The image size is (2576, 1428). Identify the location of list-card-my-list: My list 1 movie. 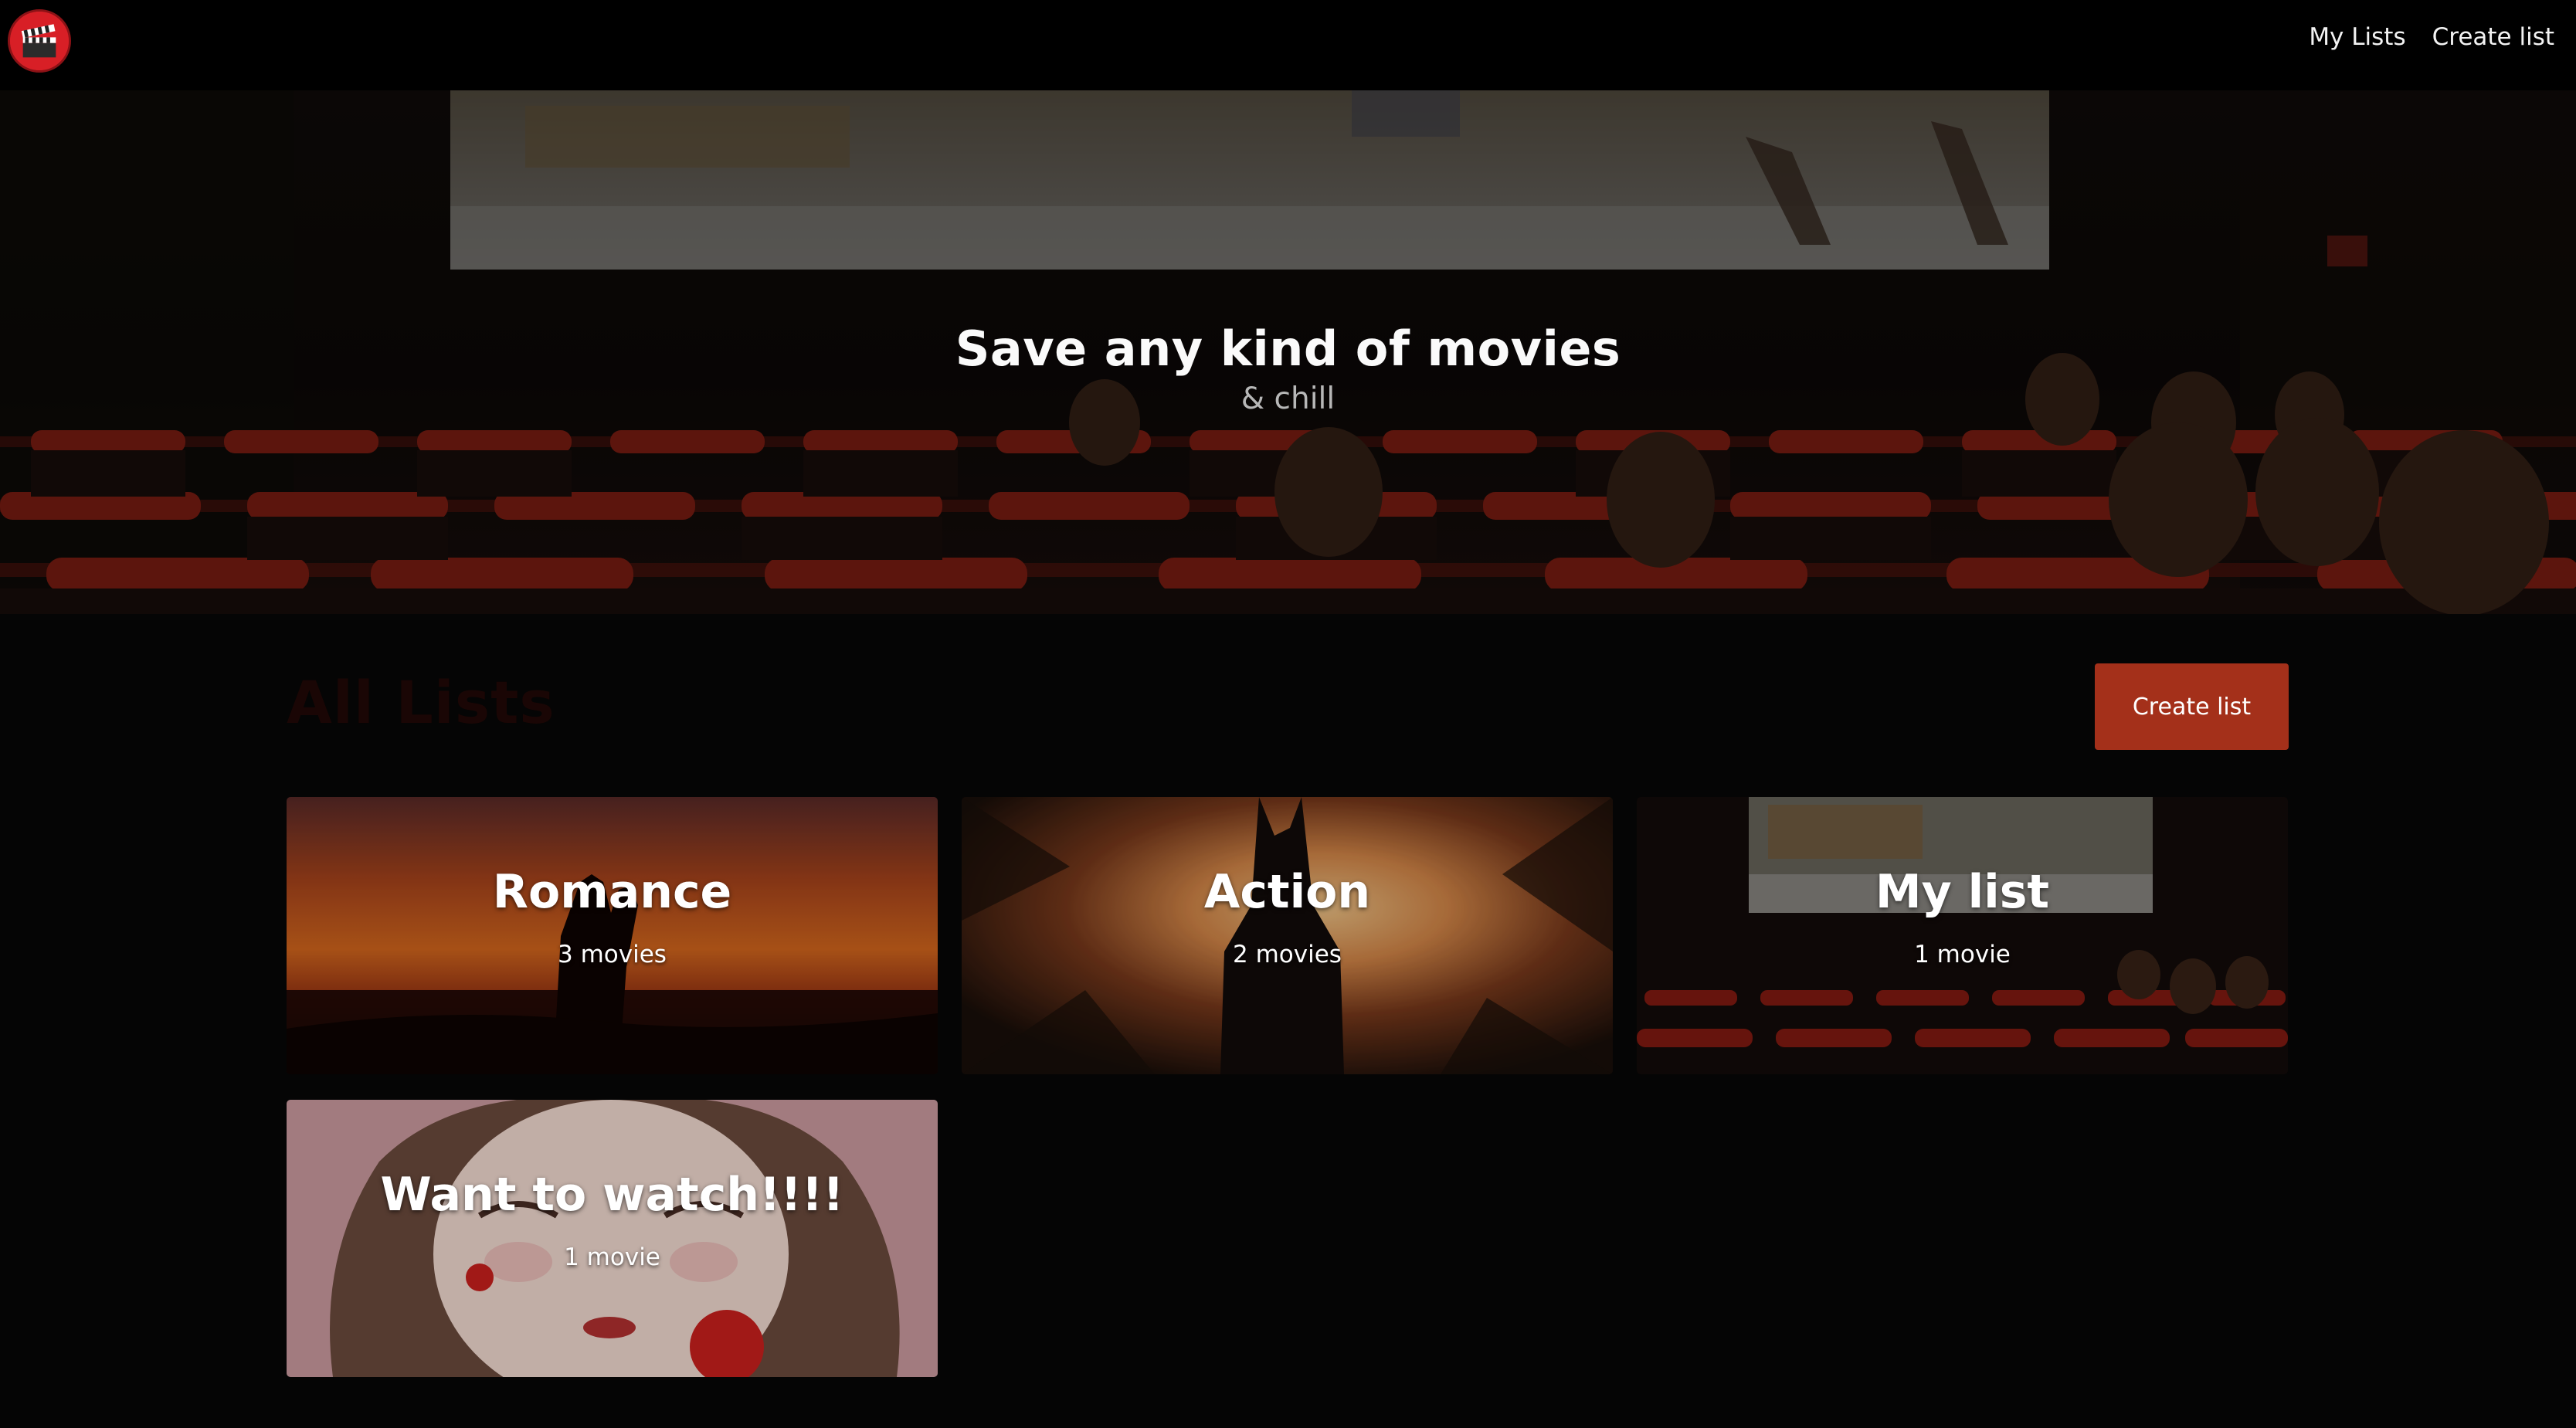
(1963, 936).